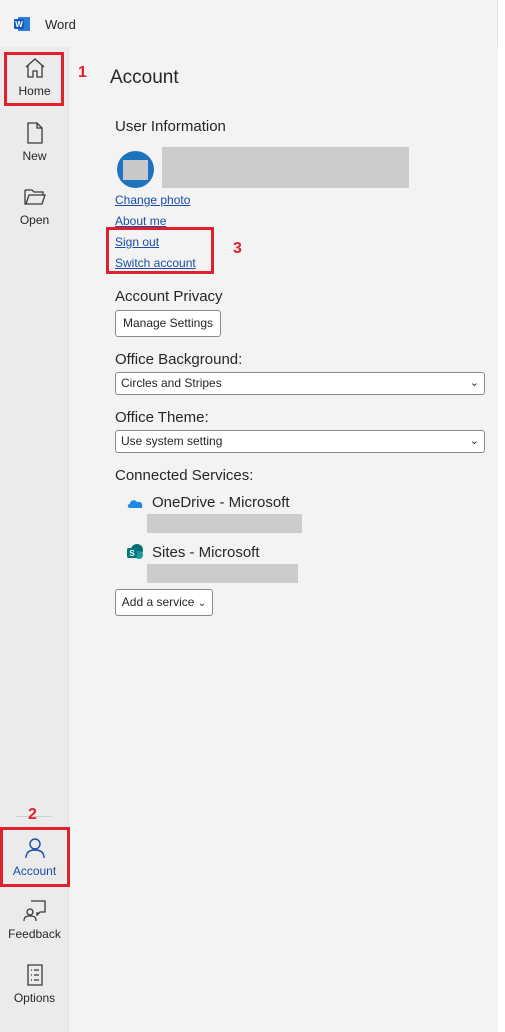 The height and width of the screenshot is (1032, 505). Describe the element at coordinates (135, 504) in the screenshot. I see `onedrive-cloud-icon` at that location.